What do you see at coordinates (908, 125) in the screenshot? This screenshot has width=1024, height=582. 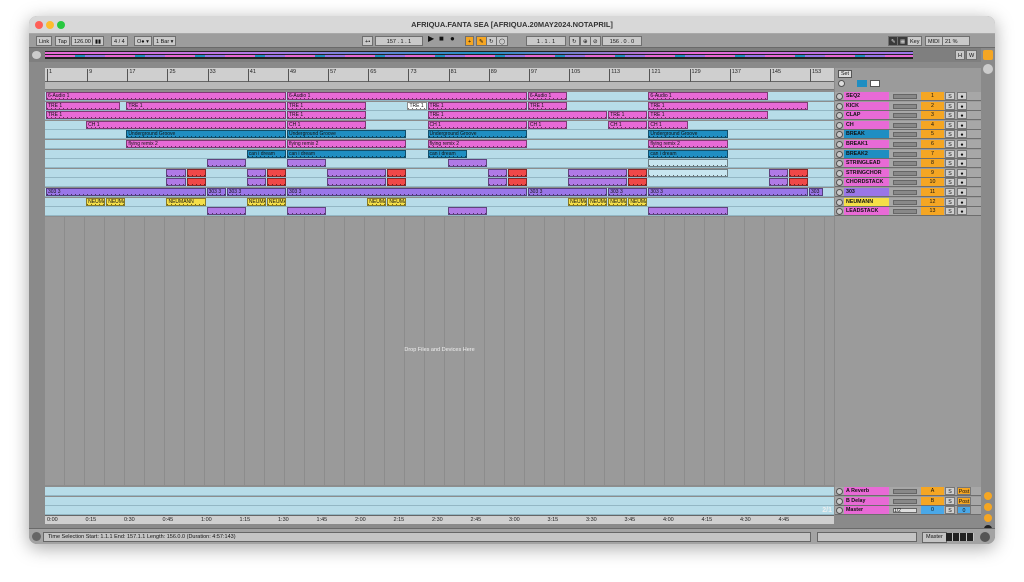 I see `track-header: CH 4 S ●` at bounding box center [908, 125].